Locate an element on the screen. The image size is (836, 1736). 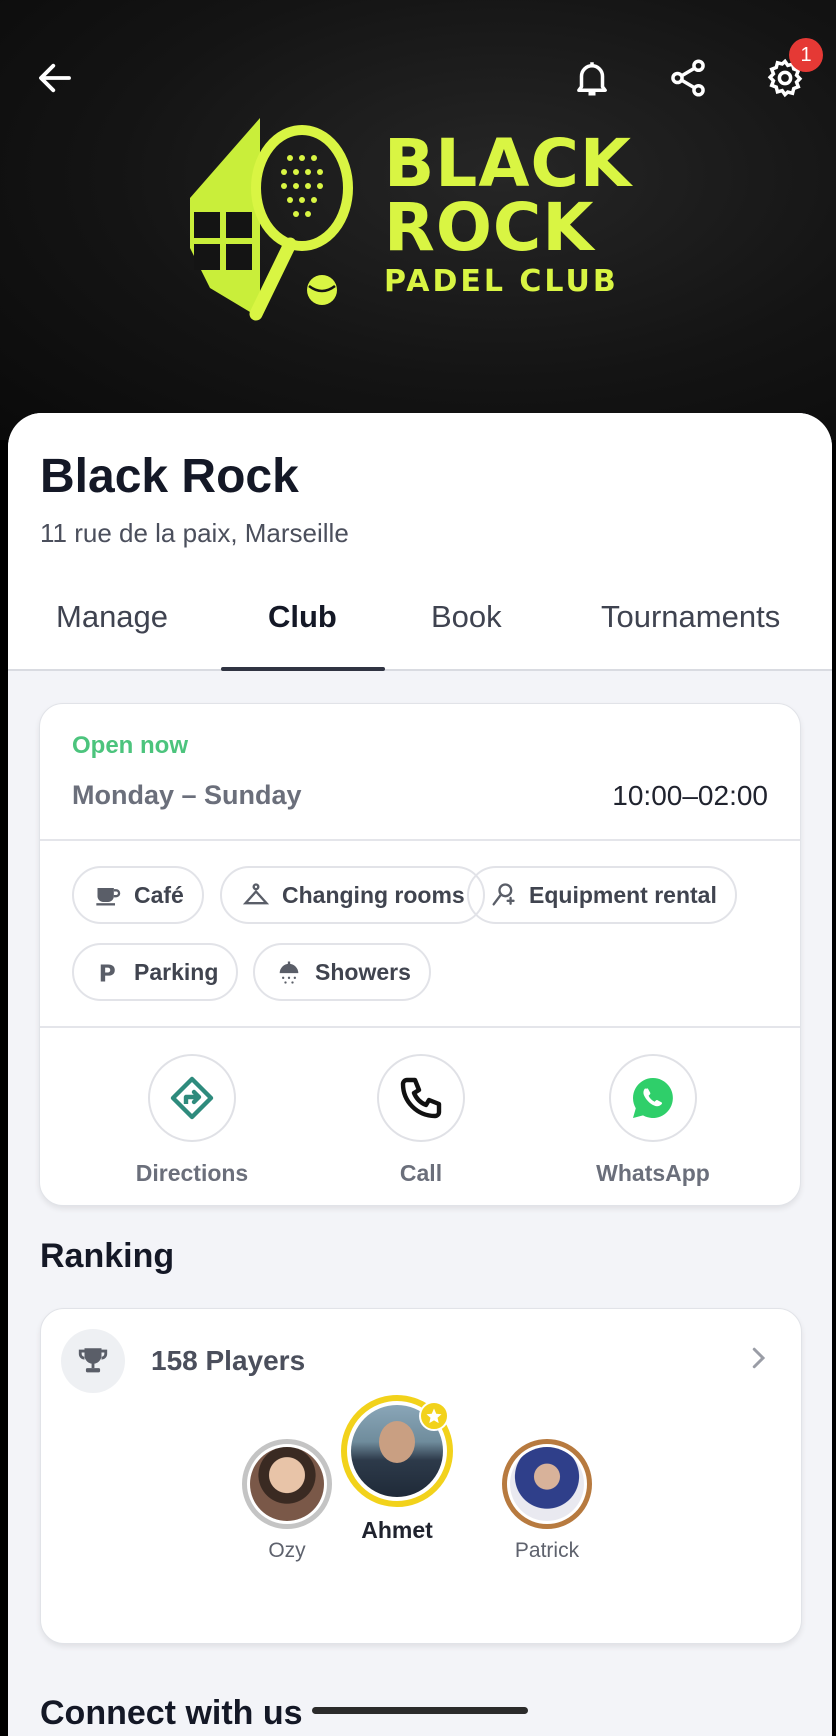
back-button is located at coordinates (55, 78).